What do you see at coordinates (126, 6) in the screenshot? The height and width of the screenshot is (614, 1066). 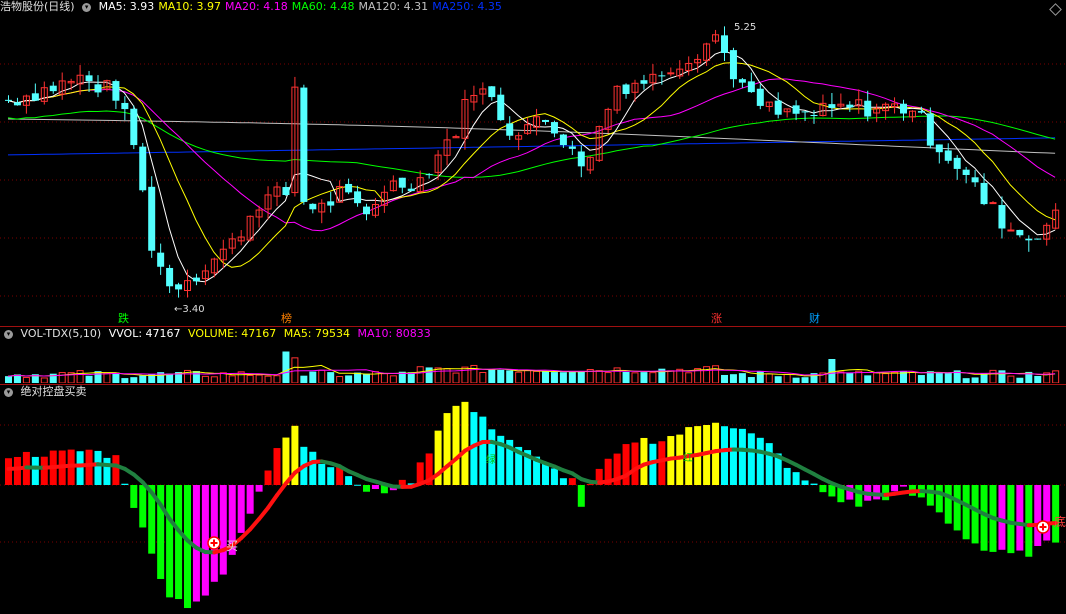 I see `ma-legend-item: MA5: 3.93` at bounding box center [126, 6].